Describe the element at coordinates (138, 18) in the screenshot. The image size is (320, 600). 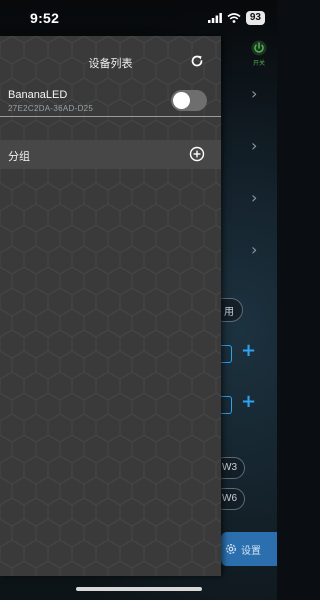
I see `status-bar: 9:52 93` at that location.